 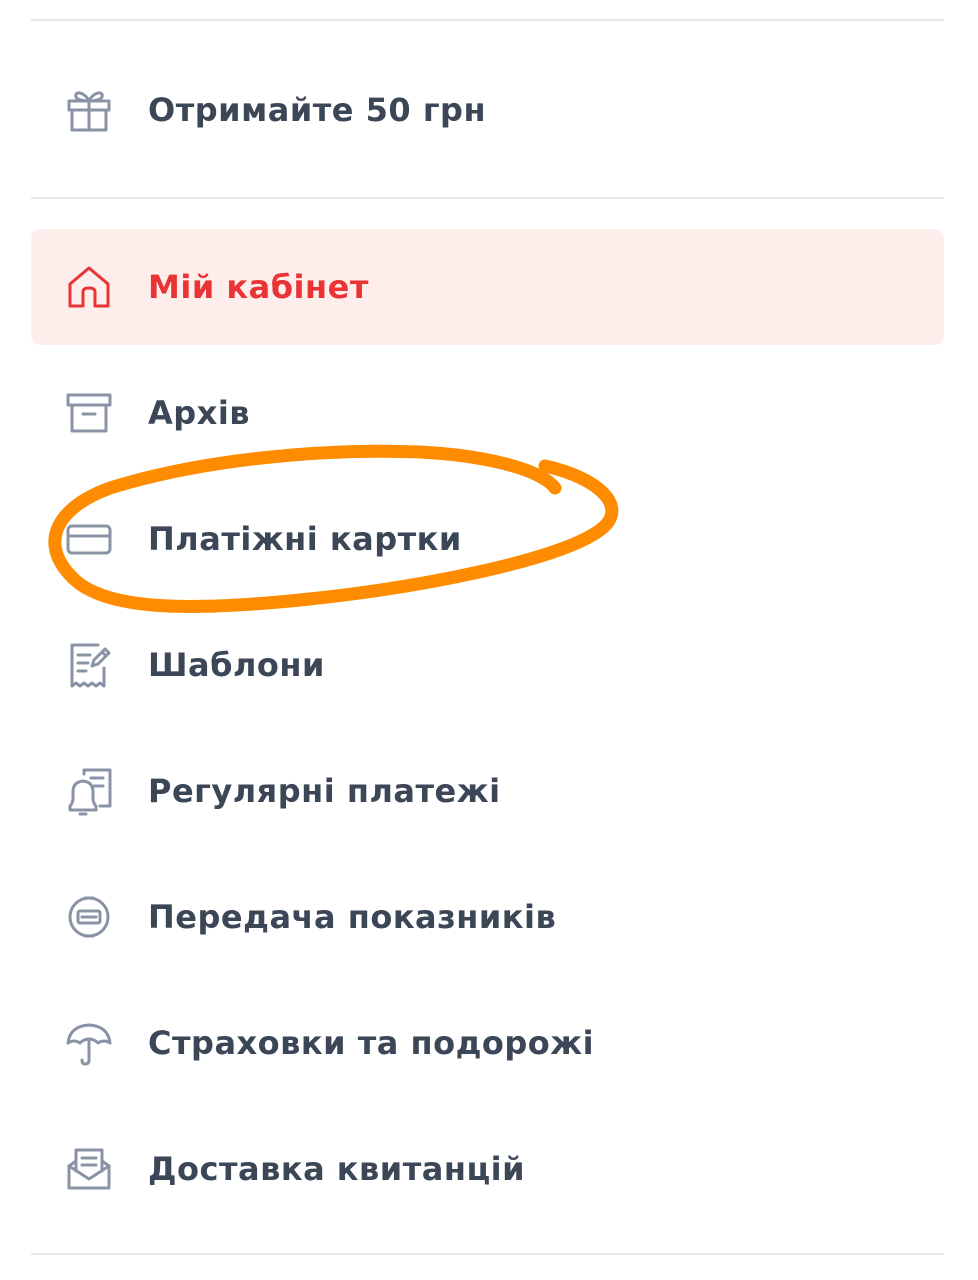 I want to click on menu-item-templates: Шаблони, so click(x=487, y=665).